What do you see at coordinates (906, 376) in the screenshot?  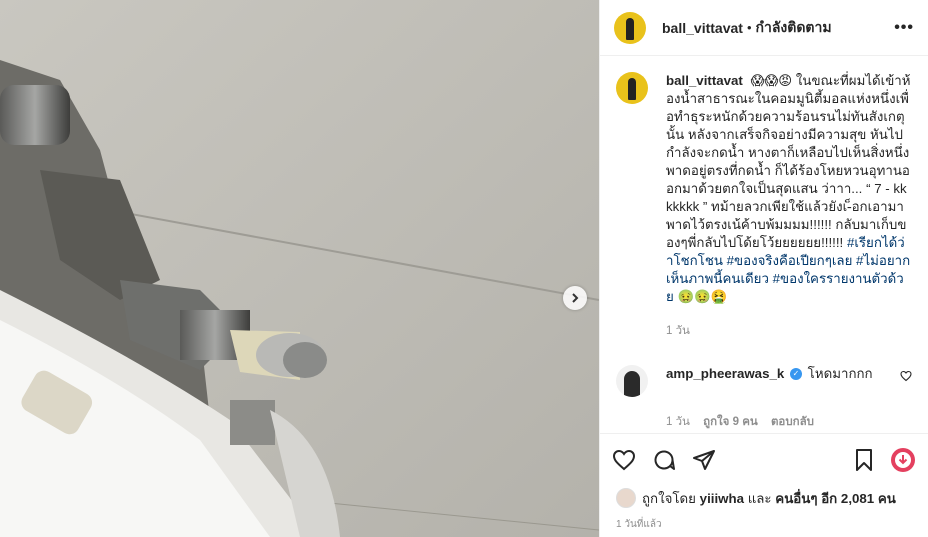 I see `comment-like-heart-icon` at bounding box center [906, 376].